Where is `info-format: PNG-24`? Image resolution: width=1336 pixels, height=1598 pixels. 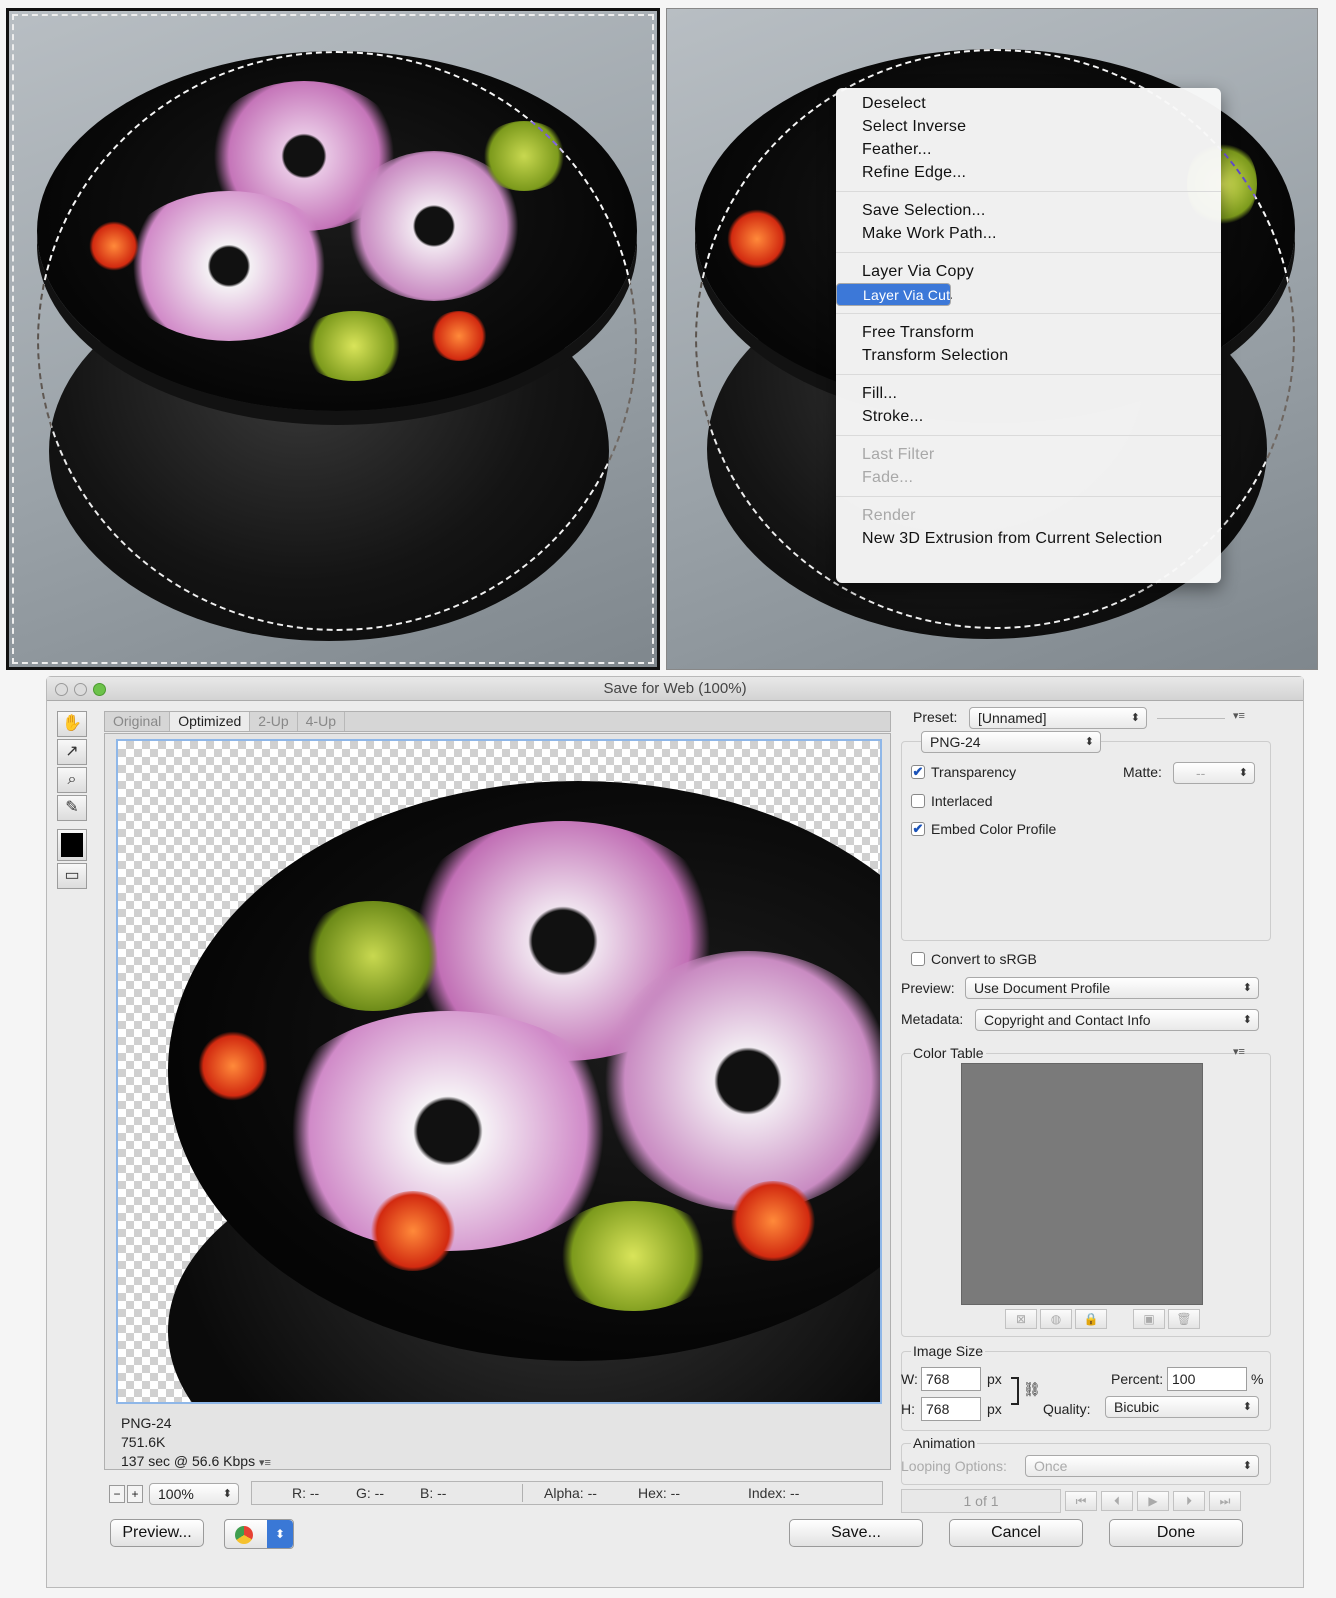 info-format: PNG-24 is located at coordinates (146, 1423).